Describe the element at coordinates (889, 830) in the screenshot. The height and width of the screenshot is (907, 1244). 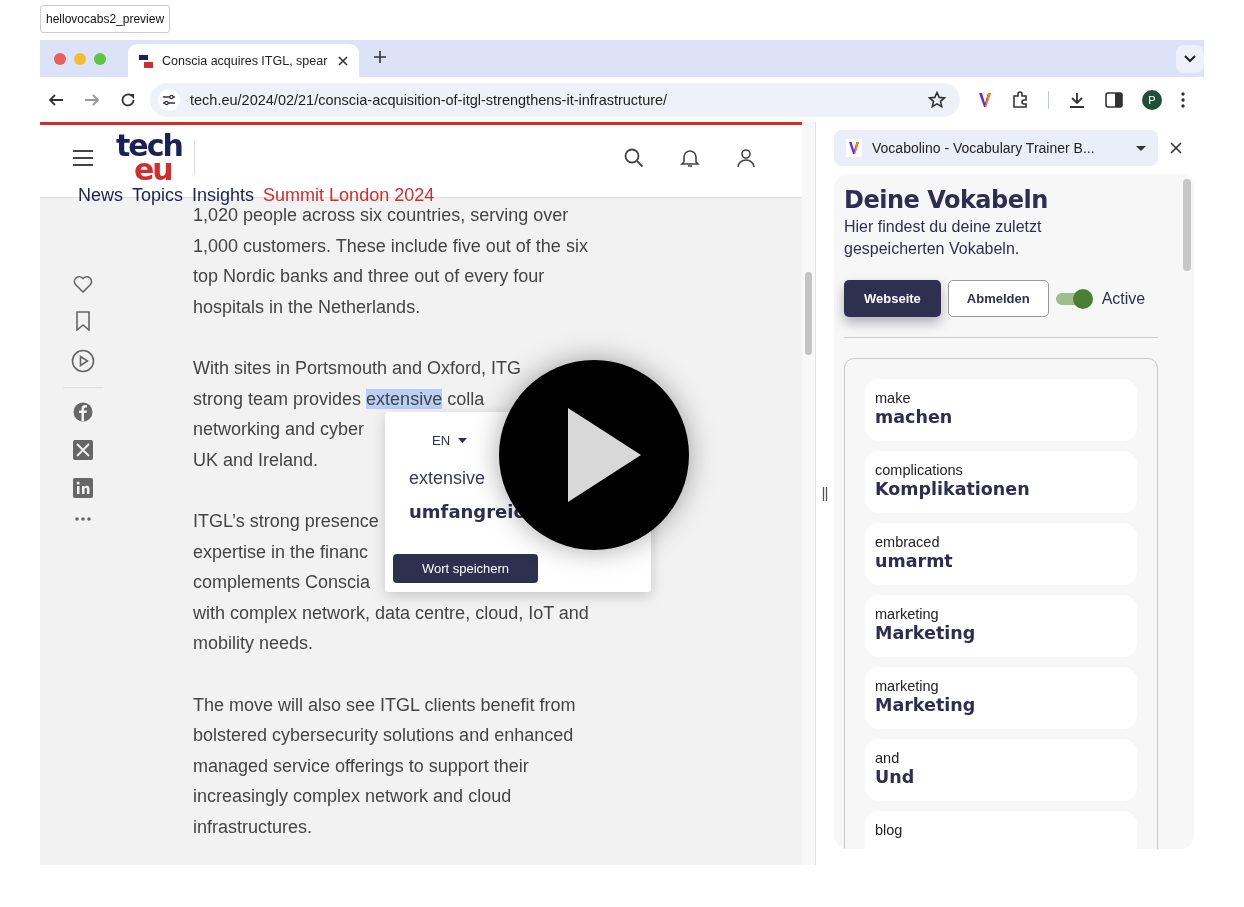
I see `vocab-word: blog` at that location.